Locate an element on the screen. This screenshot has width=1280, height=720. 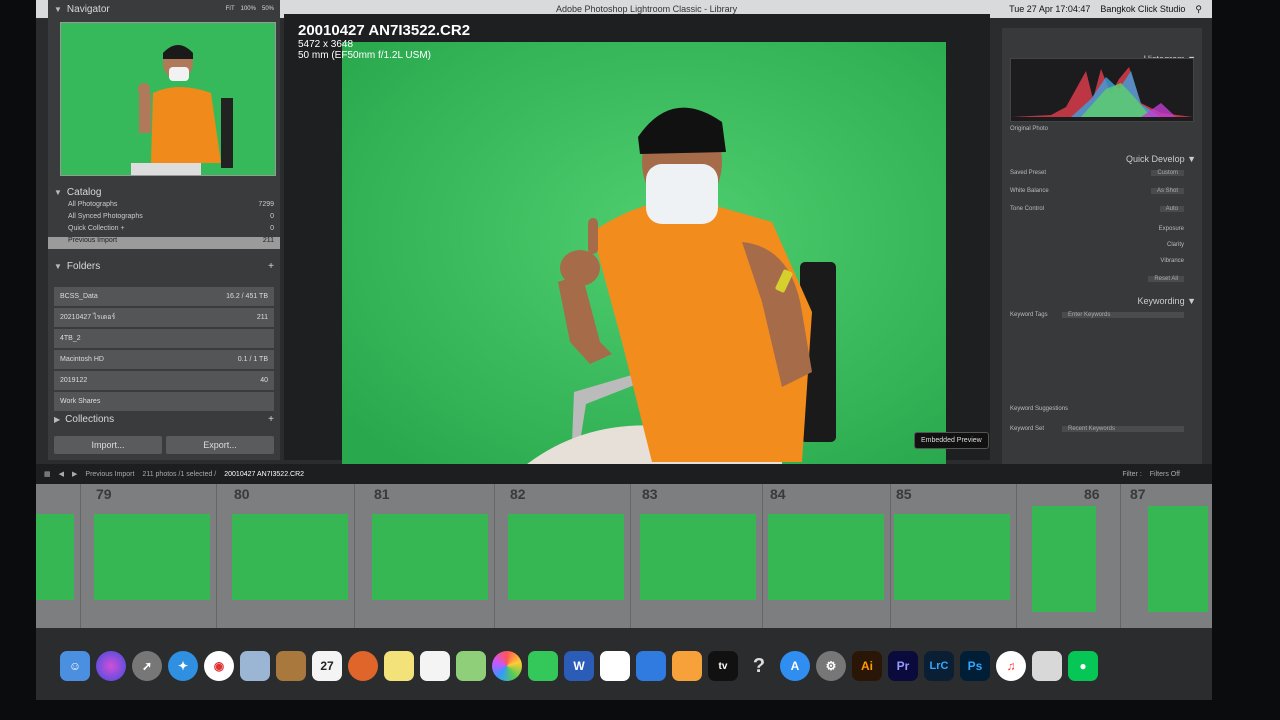
zoom-fit: FIT is located at coordinates (230, 9).